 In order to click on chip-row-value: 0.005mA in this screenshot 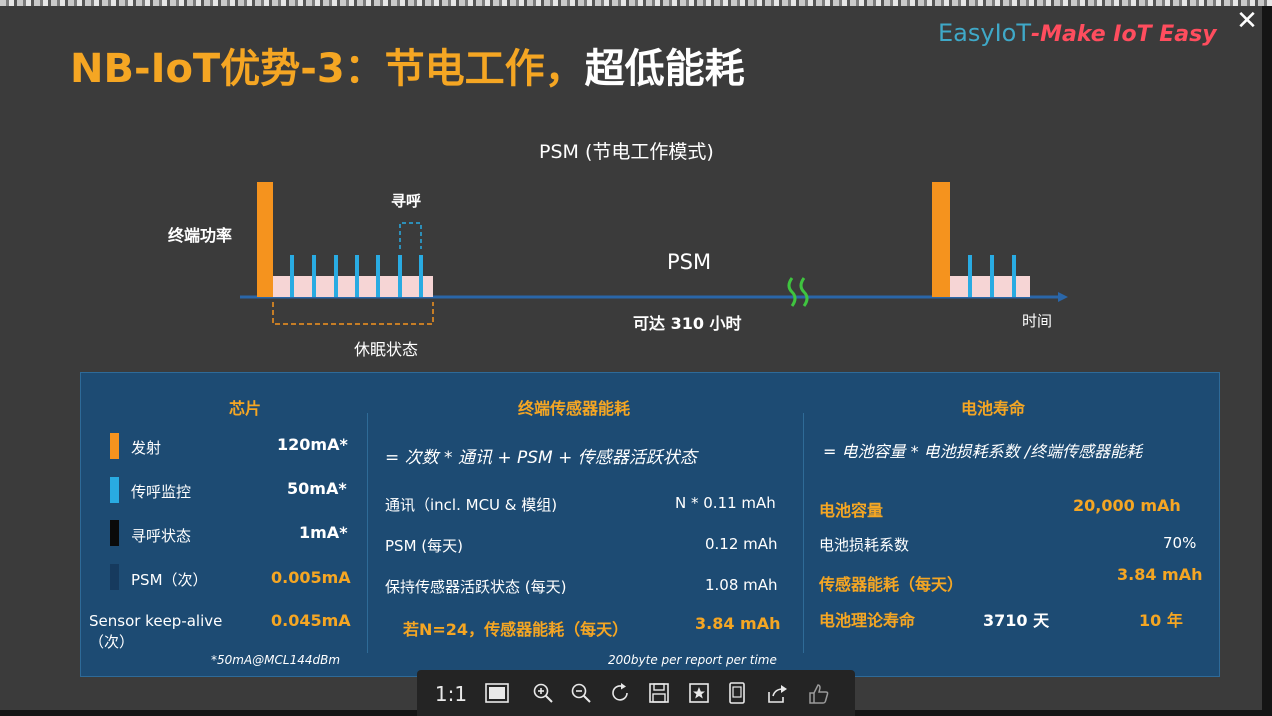, I will do `click(311, 577)`.